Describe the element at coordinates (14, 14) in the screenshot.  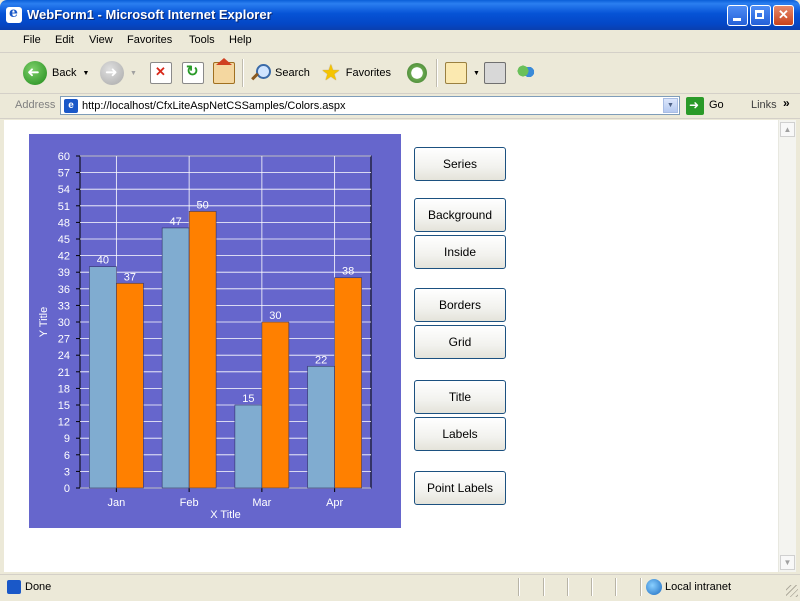
I see `ie-icon` at that location.